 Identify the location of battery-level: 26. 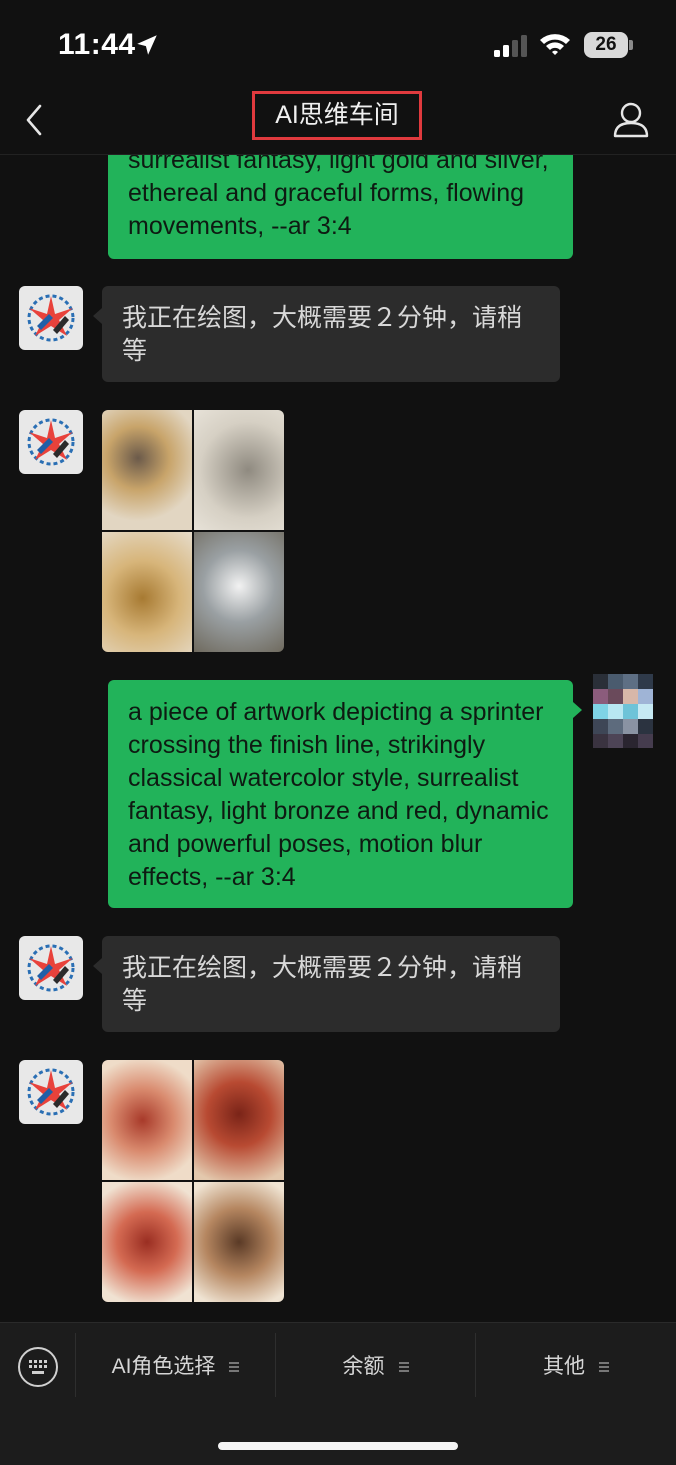
(606, 44).